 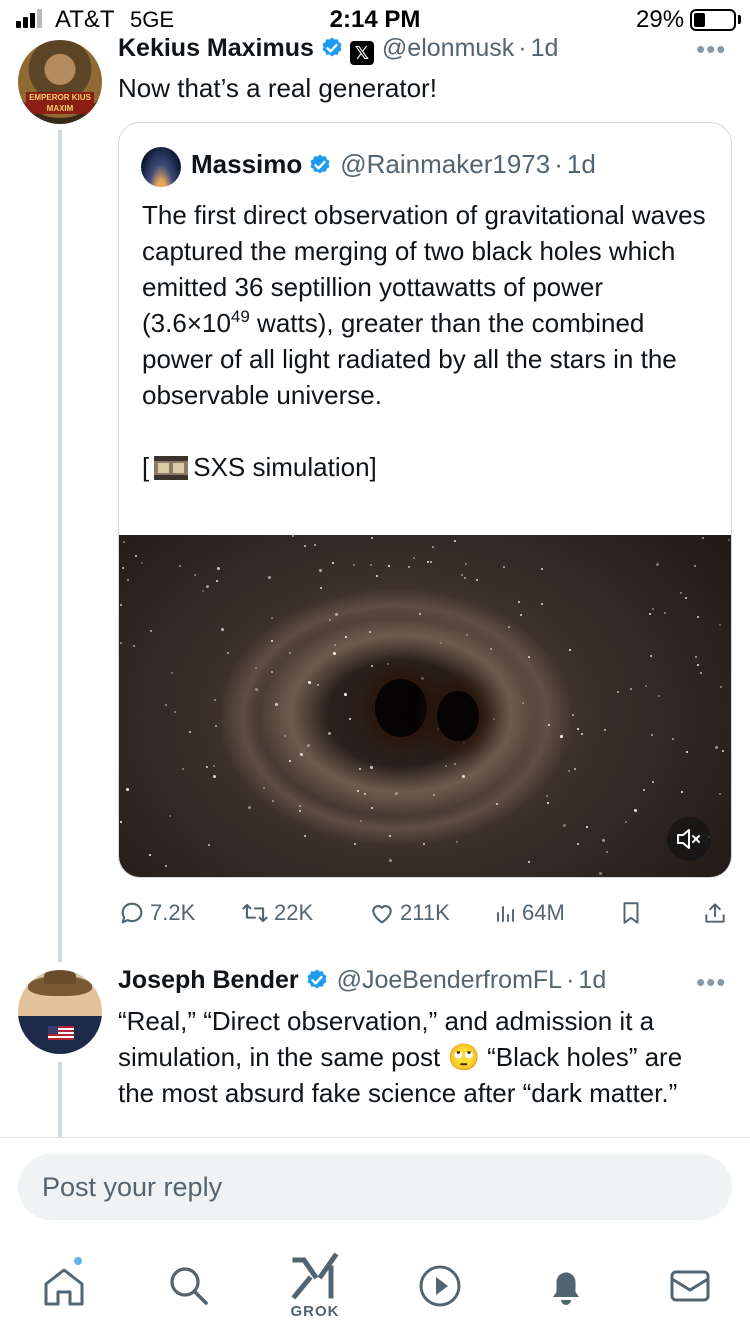 I want to click on bookmark-button, so click(x=633, y=913).